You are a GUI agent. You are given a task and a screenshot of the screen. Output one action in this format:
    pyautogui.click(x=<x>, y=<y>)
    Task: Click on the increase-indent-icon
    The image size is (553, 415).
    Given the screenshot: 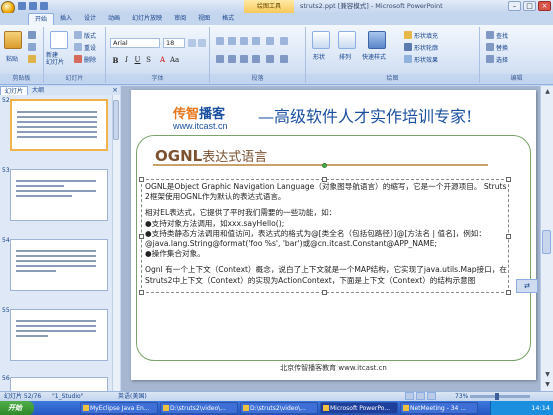 What is the action you would take?
    pyautogui.click(x=256, y=41)
    